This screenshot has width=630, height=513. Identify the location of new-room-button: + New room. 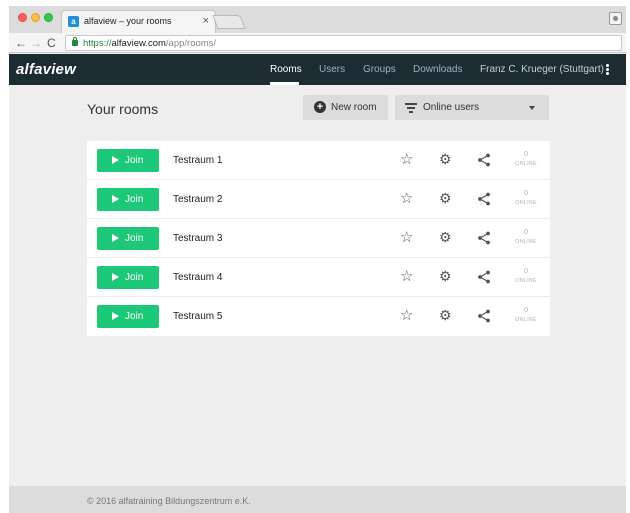
(345, 107).